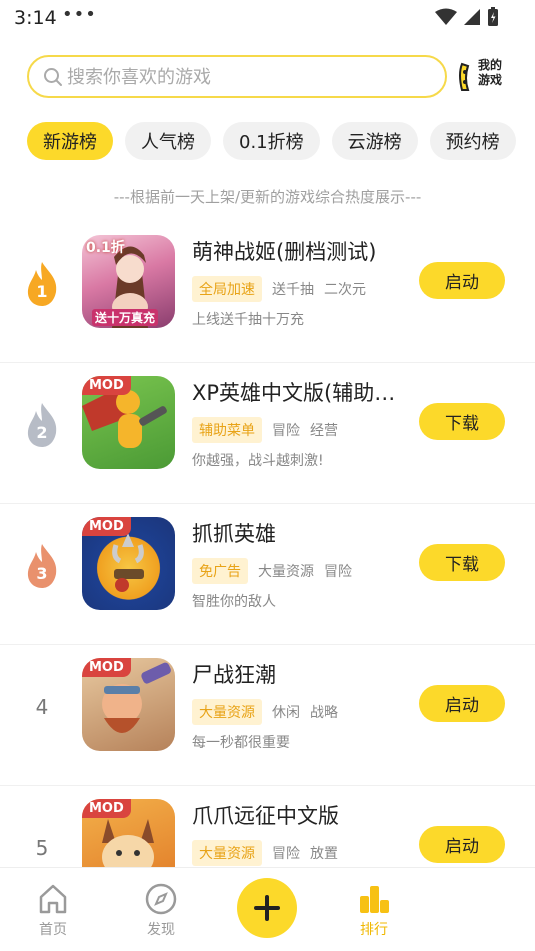  I want to click on status-more-icon: •••, so click(79, 14).